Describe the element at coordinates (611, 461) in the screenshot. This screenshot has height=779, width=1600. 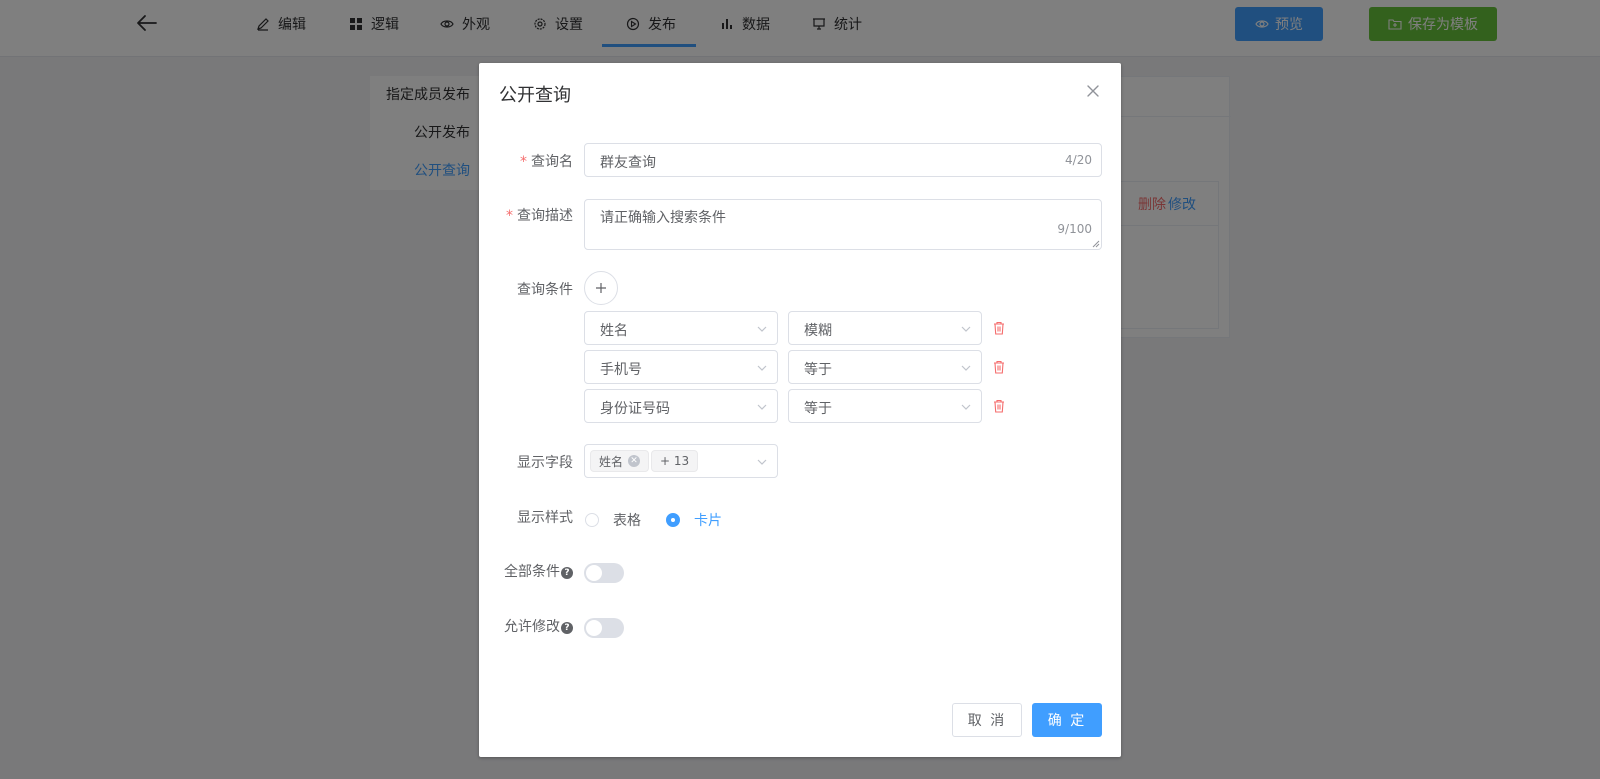
I see `tag-label: 姓名` at that location.